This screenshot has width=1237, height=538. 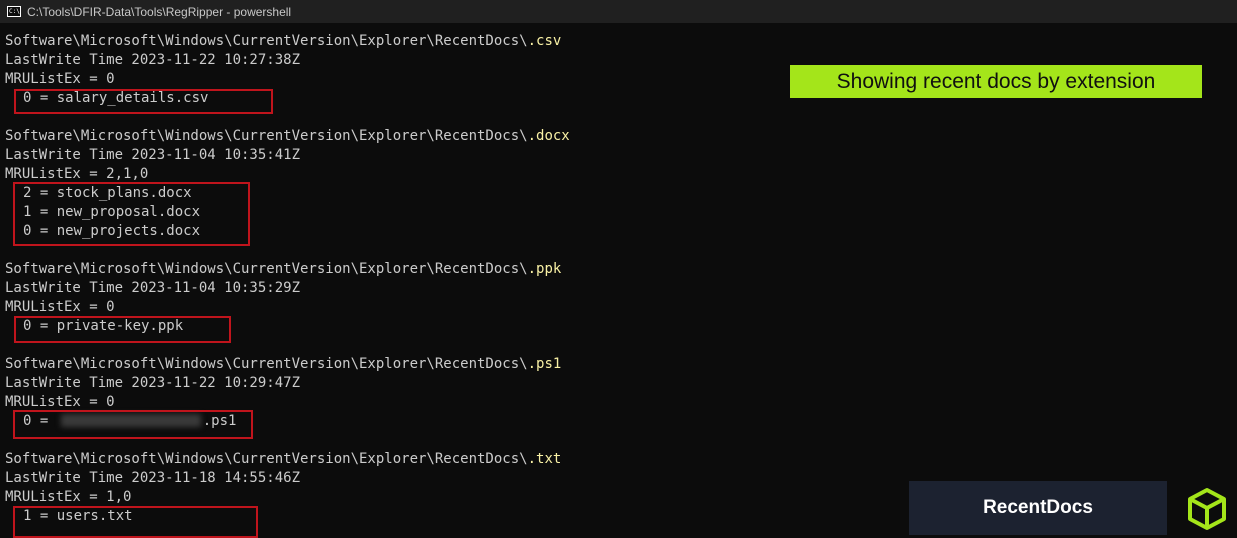 I want to click on annotation-banner: Showing recent docs by extension, so click(x=996, y=81).